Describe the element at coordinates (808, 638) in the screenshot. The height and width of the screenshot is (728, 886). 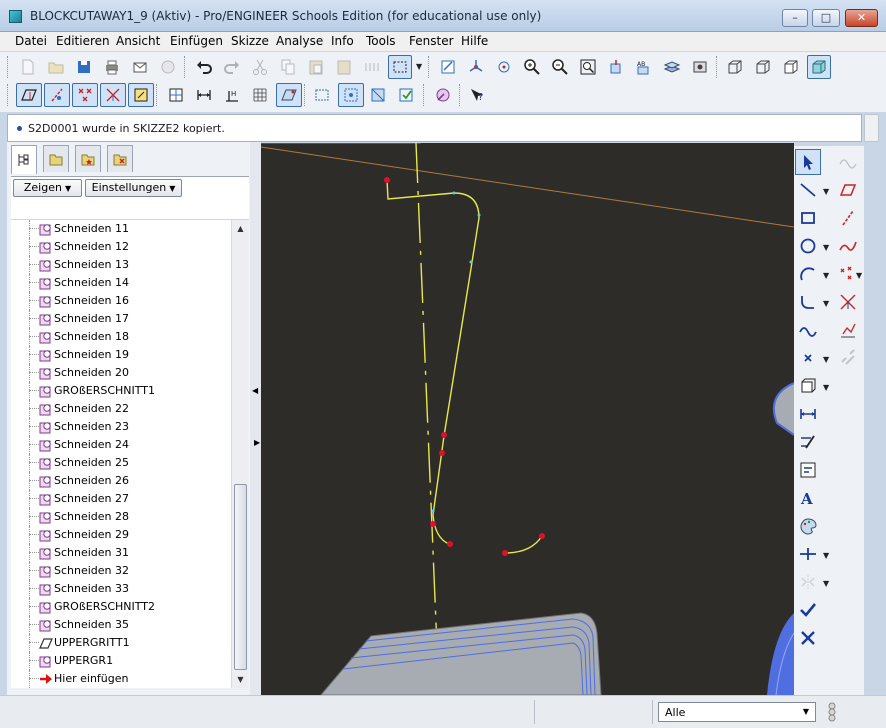
I see `cancel-x-icon` at that location.